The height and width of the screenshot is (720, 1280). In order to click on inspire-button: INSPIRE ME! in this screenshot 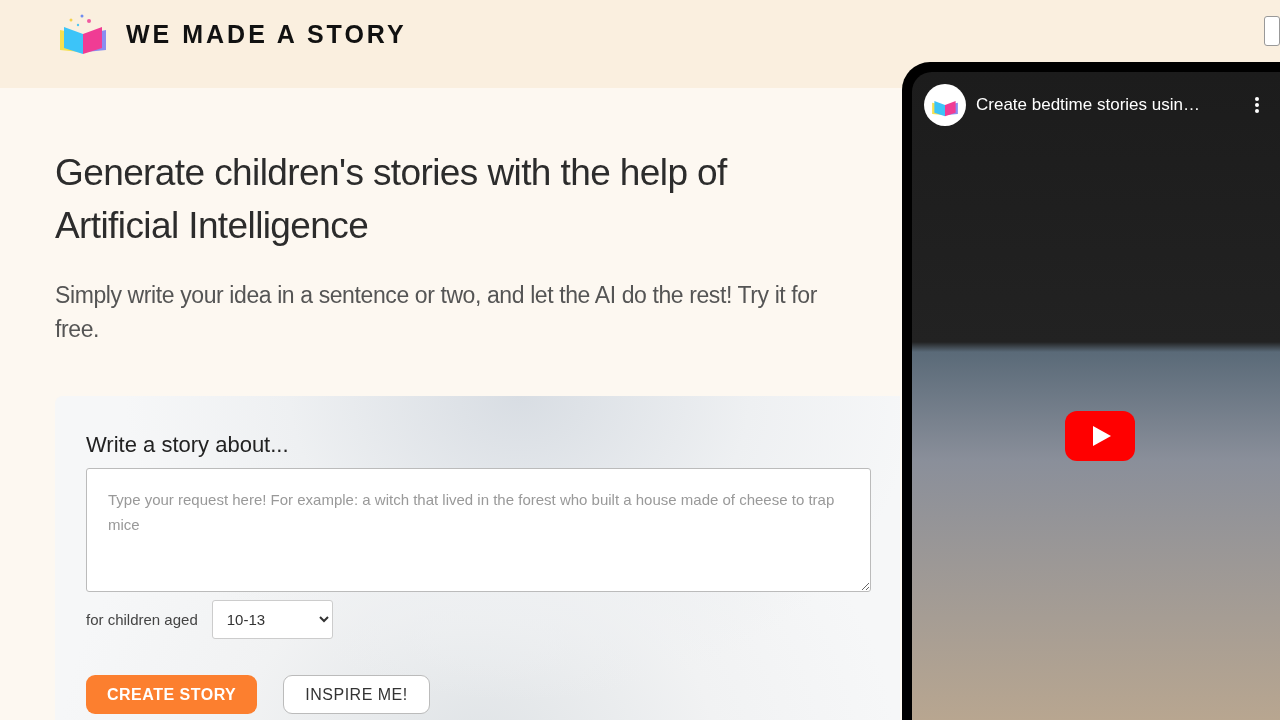, I will do `click(356, 694)`.